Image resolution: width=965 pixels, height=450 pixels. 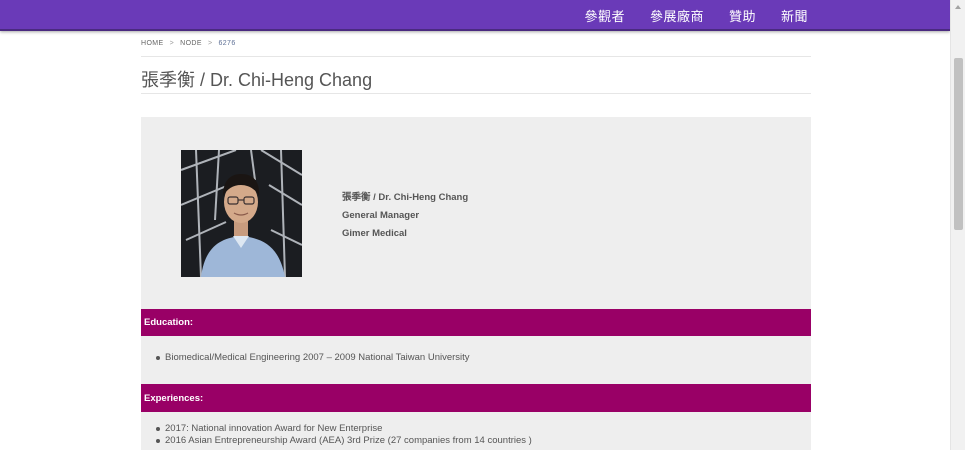 What do you see at coordinates (257, 80) in the screenshot?
I see `page-title: 張季衡 / Dr. Chi-Heng Chang` at bounding box center [257, 80].